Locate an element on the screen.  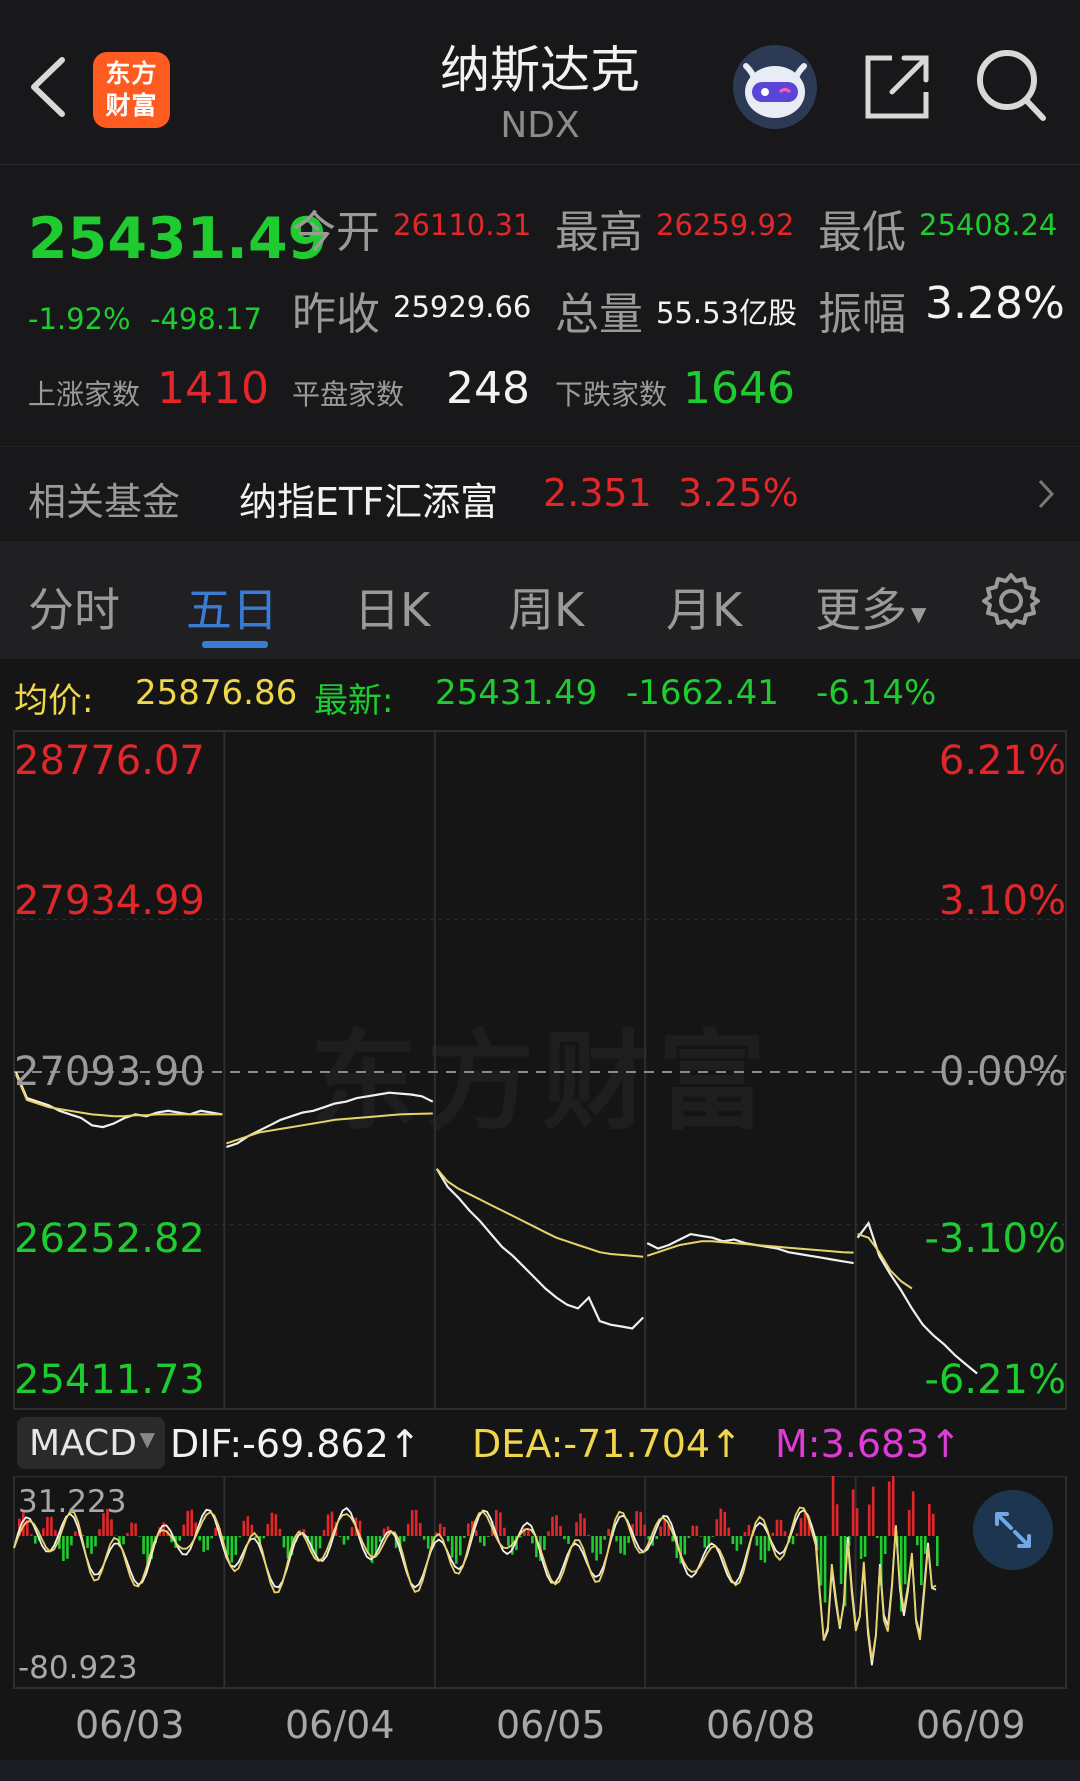
expand-chart-button is located at coordinates (1013, 1530).